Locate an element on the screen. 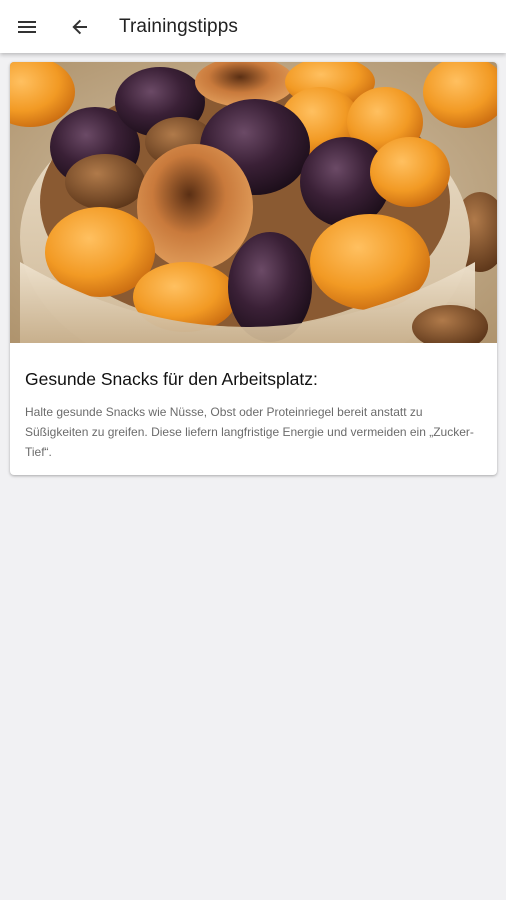 Image resolution: width=506 pixels, height=900 pixels. menu-icon is located at coordinates (27, 26).